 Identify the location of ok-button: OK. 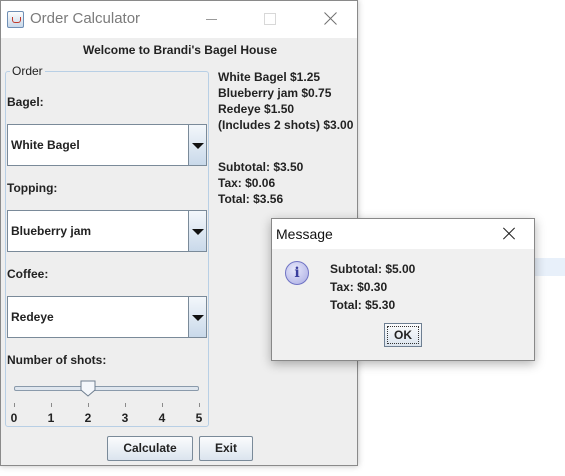
(403, 335).